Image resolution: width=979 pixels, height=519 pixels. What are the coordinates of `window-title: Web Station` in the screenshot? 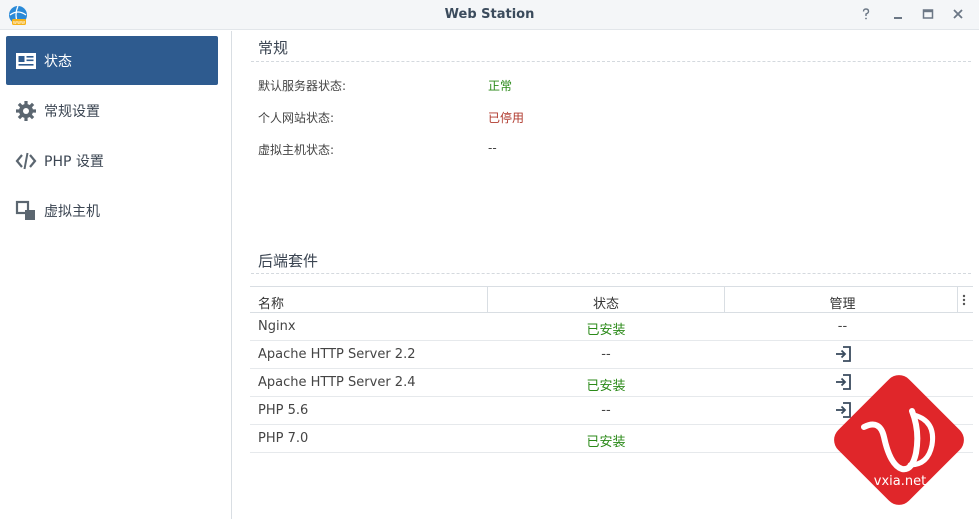 It's located at (489, 14).